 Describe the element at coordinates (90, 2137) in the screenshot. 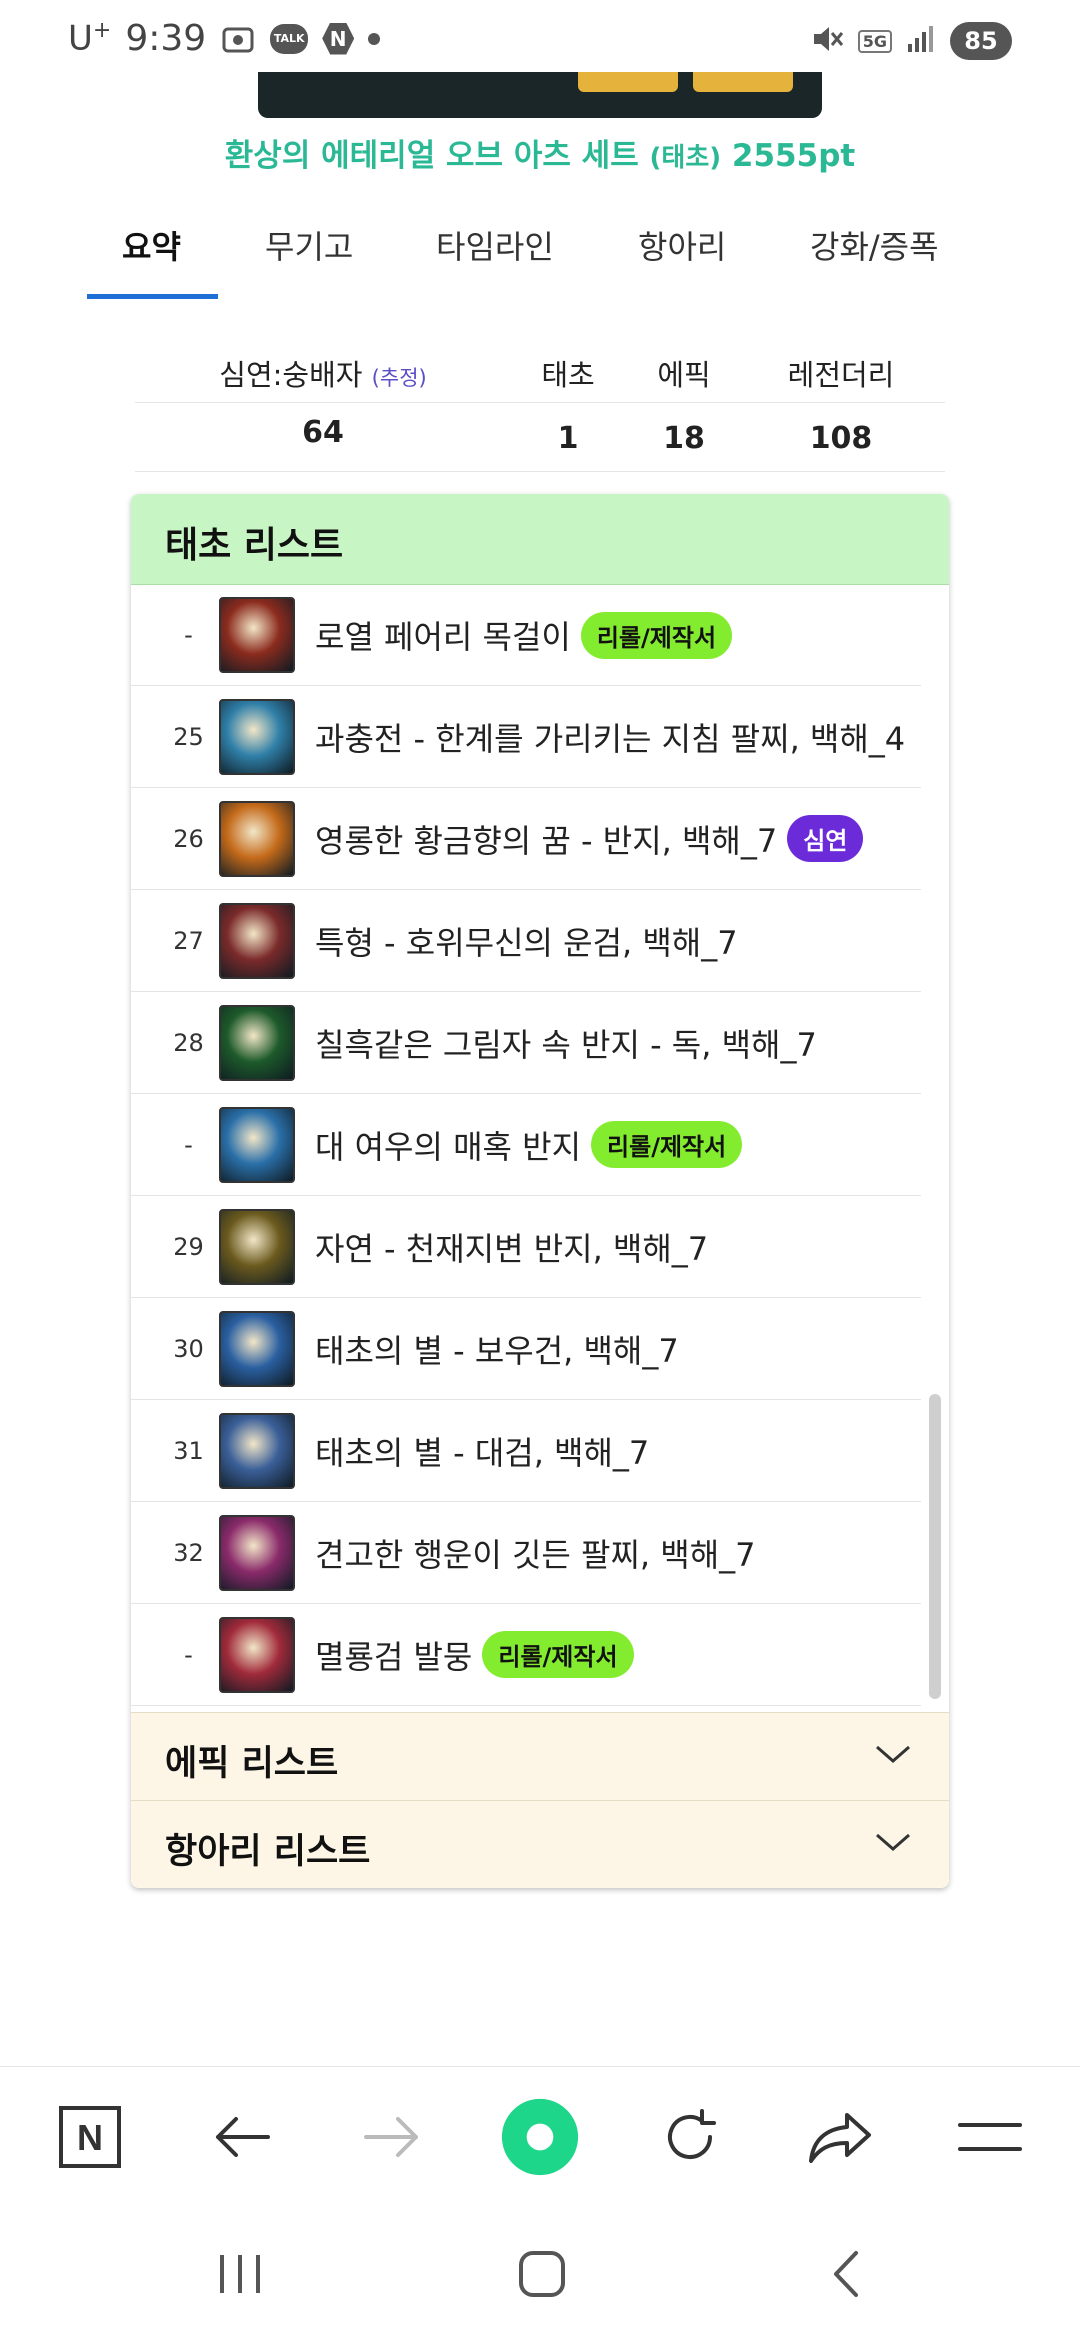

I see `naver-n-icon: N` at that location.